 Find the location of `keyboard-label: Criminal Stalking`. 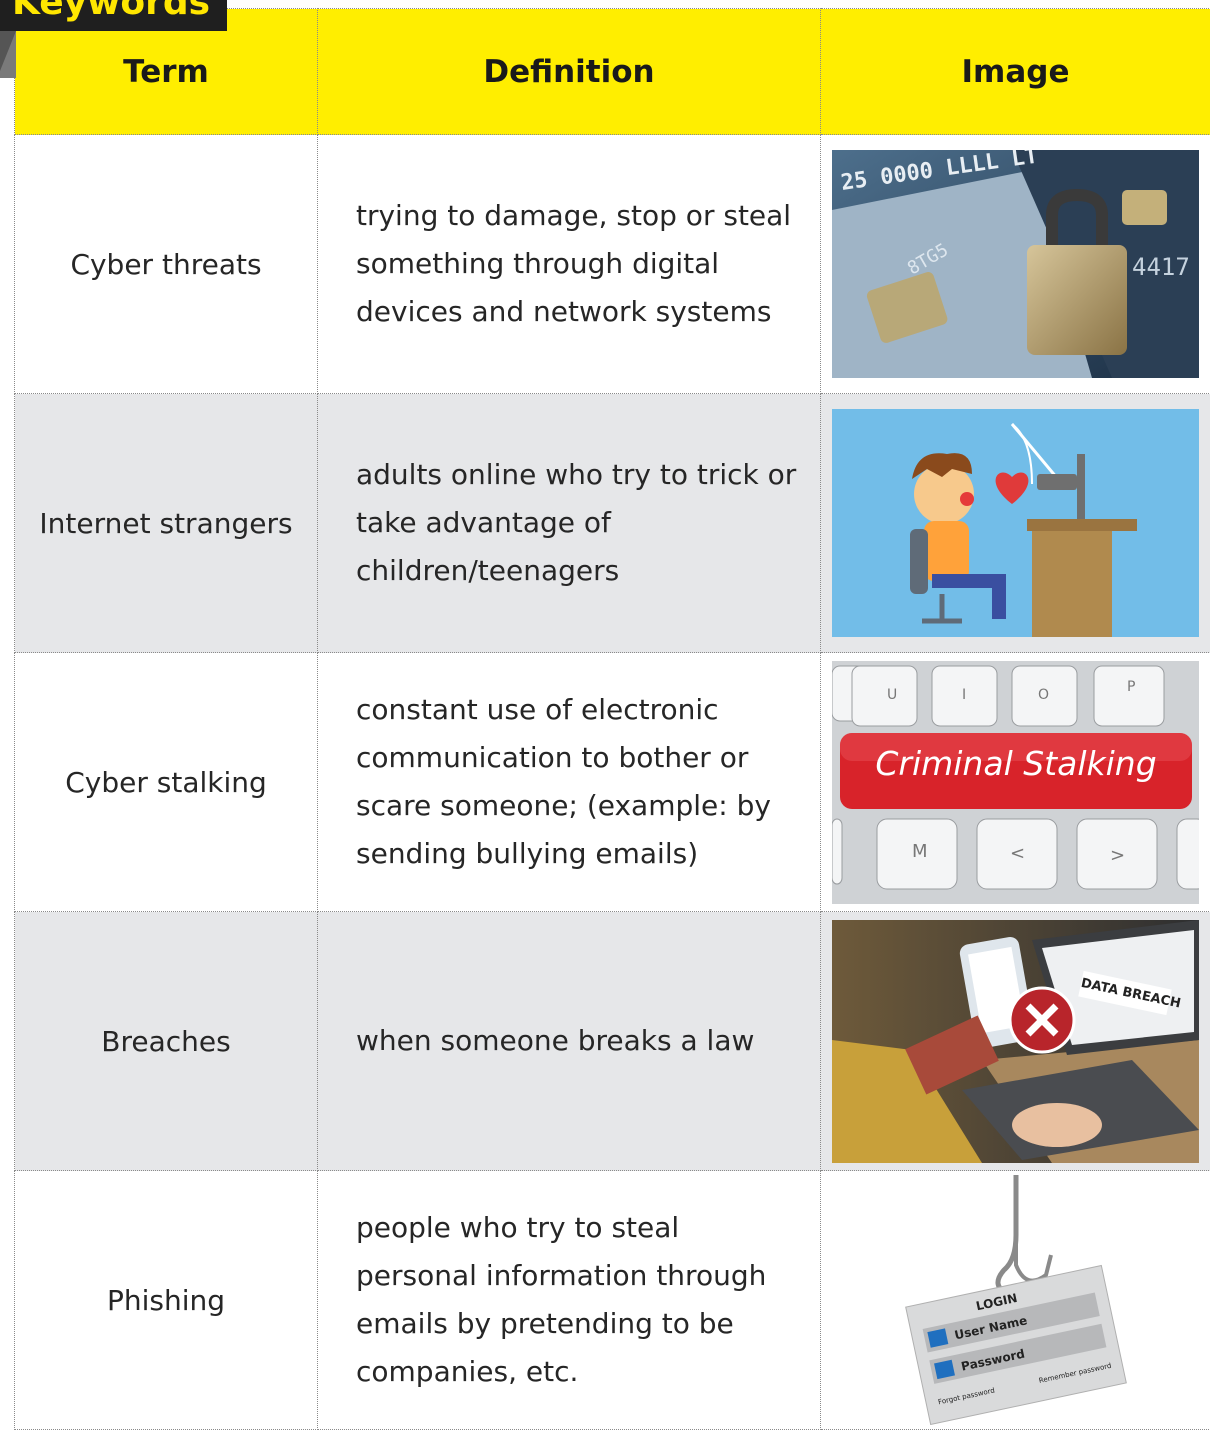

keyboard-label: Criminal Stalking is located at coordinates (1015, 763).